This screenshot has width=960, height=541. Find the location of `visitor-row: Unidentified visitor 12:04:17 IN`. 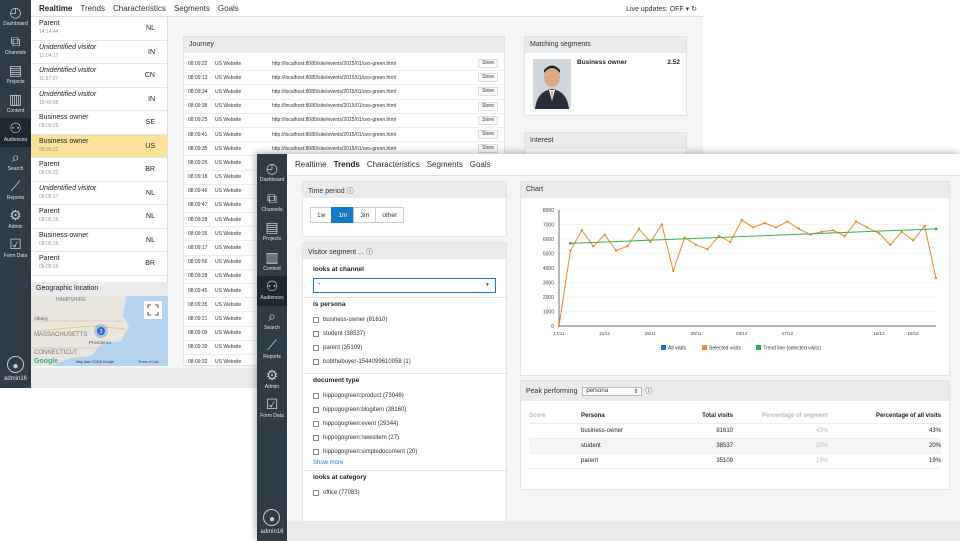

visitor-row: Unidentified visitor 12:04:17 IN is located at coordinates (99, 52).